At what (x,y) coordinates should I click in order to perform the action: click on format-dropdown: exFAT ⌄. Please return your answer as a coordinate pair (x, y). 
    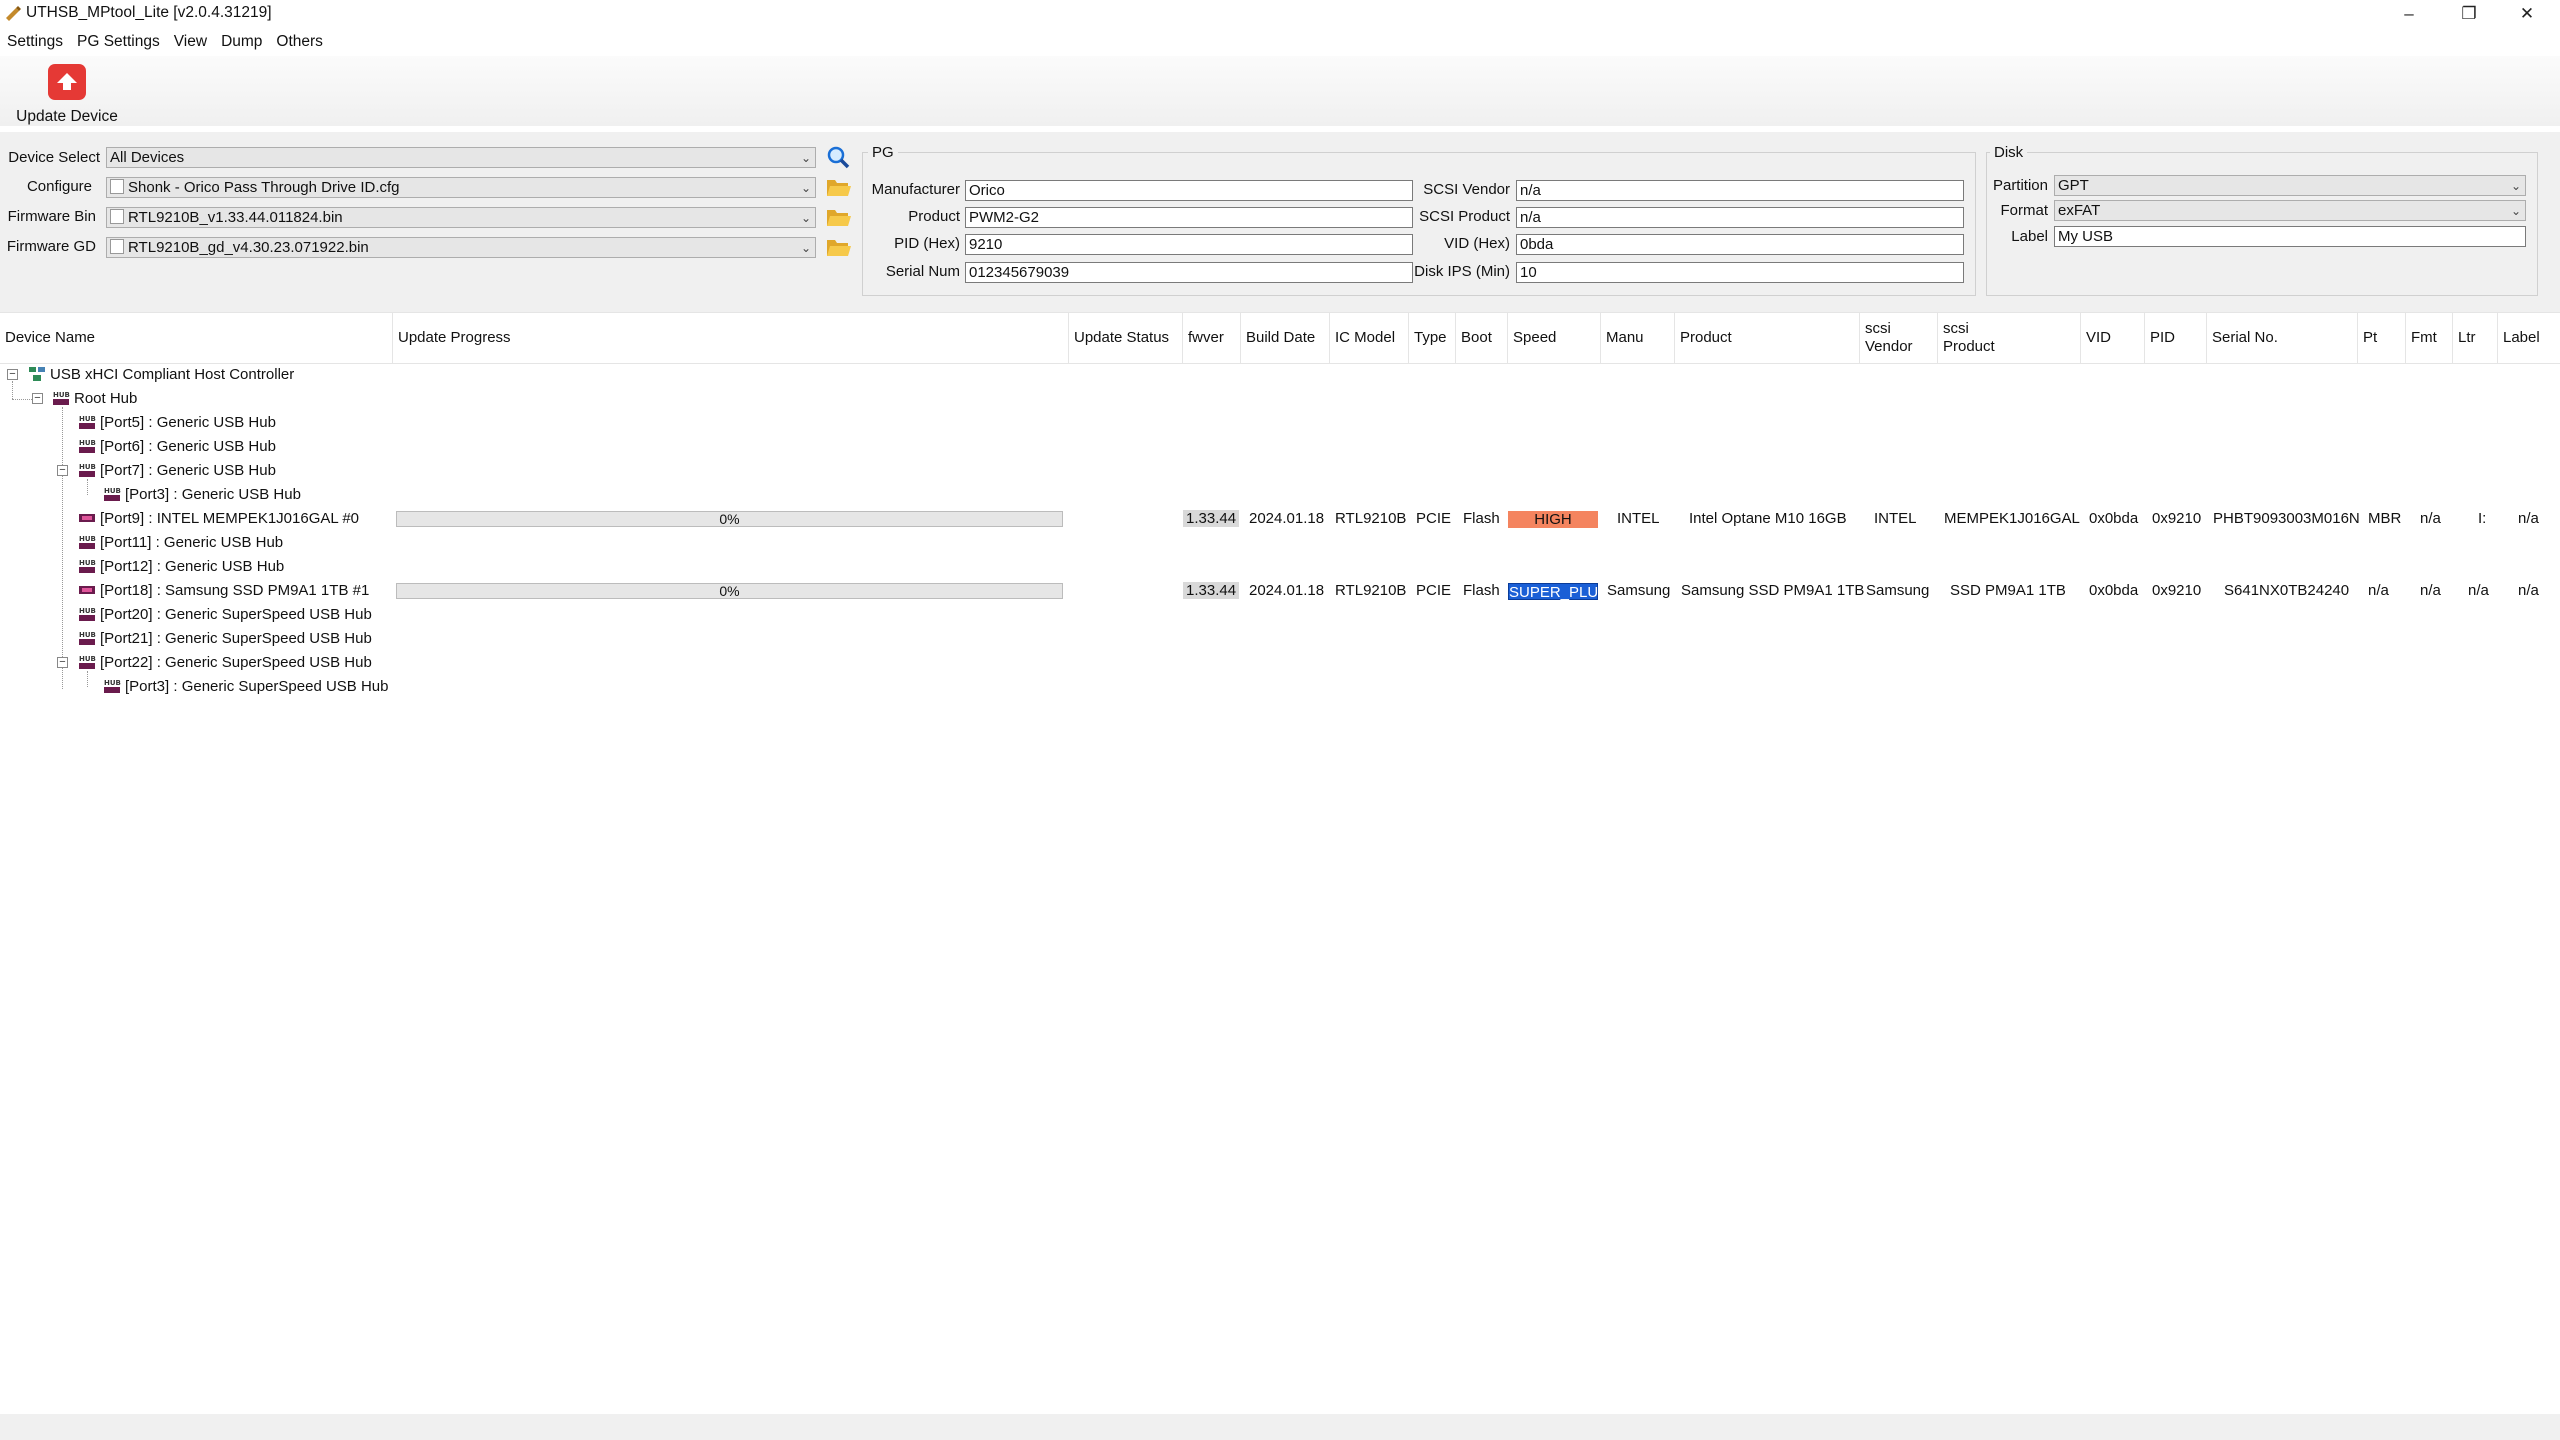
    Looking at the image, I should click on (2290, 210).